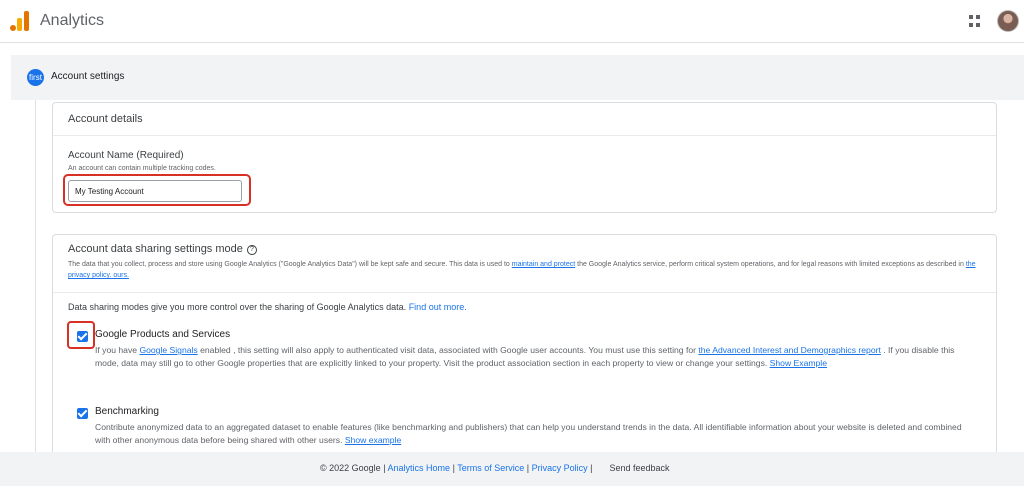 This screenshot has width=1024, height=486. I want to click on google-products-title: Google Products and Services, so click(163, 334).